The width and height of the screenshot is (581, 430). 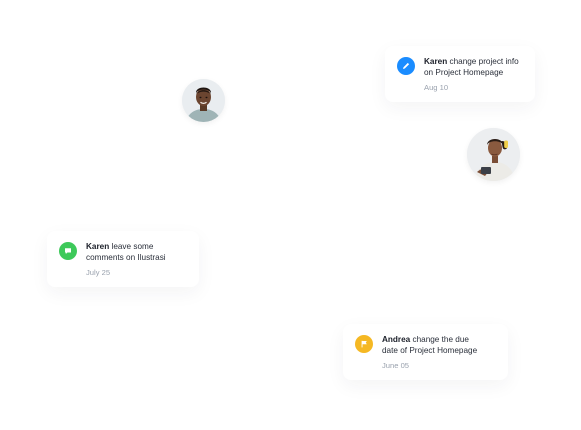 I want to click on avatar-woman-image, so click(x=493, y=154).